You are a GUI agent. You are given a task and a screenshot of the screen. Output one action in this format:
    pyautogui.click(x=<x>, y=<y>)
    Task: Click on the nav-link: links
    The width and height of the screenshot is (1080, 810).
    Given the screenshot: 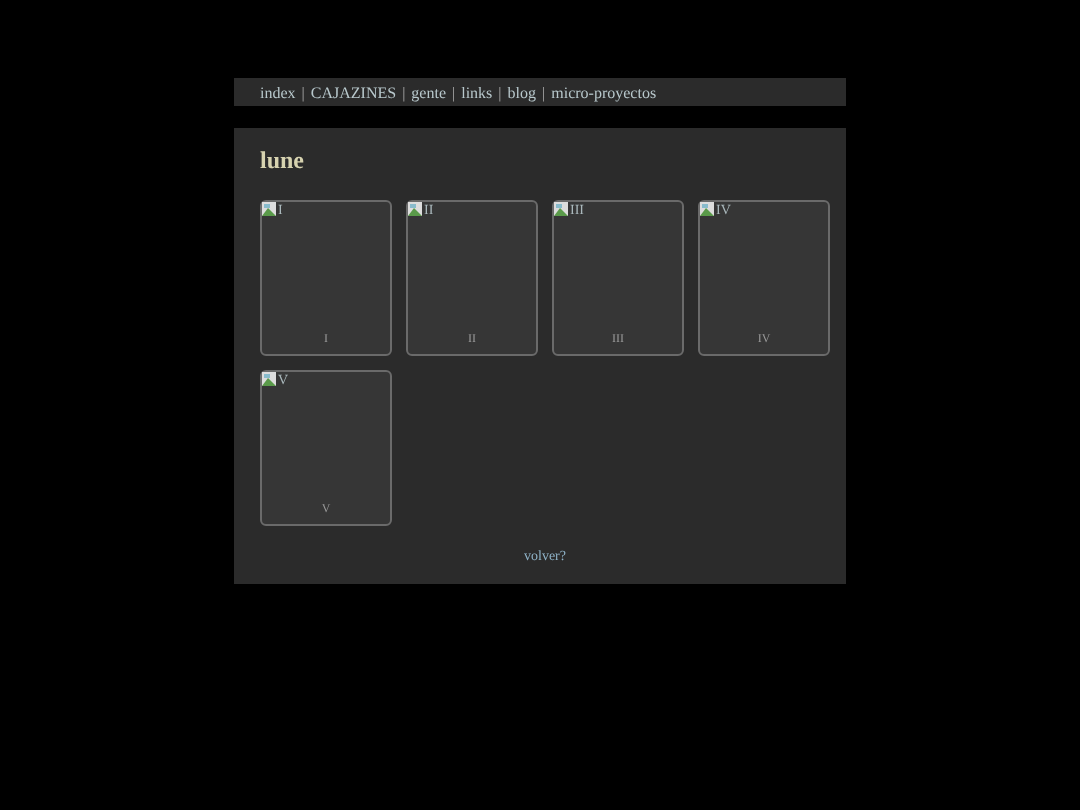 What is the action you would take?
    pyautogui.click(x=477, y=92)
    